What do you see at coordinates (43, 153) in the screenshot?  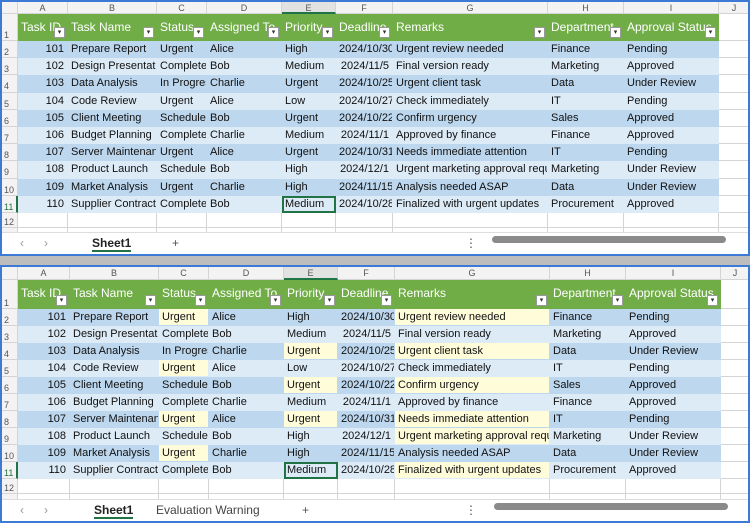 I see `table-cell: 107` at bounding box center [43, 153].